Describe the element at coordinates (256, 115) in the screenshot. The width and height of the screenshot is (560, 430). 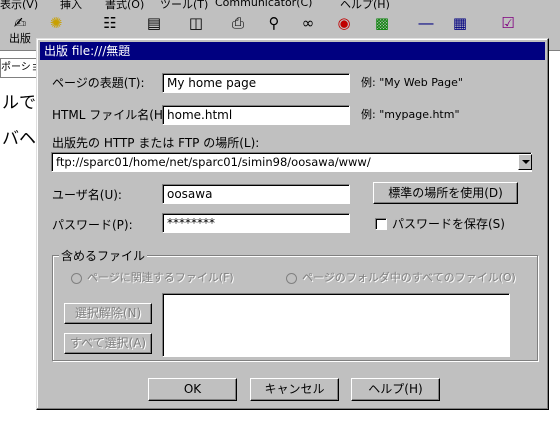
I see `filename-input: home.html` at that location.